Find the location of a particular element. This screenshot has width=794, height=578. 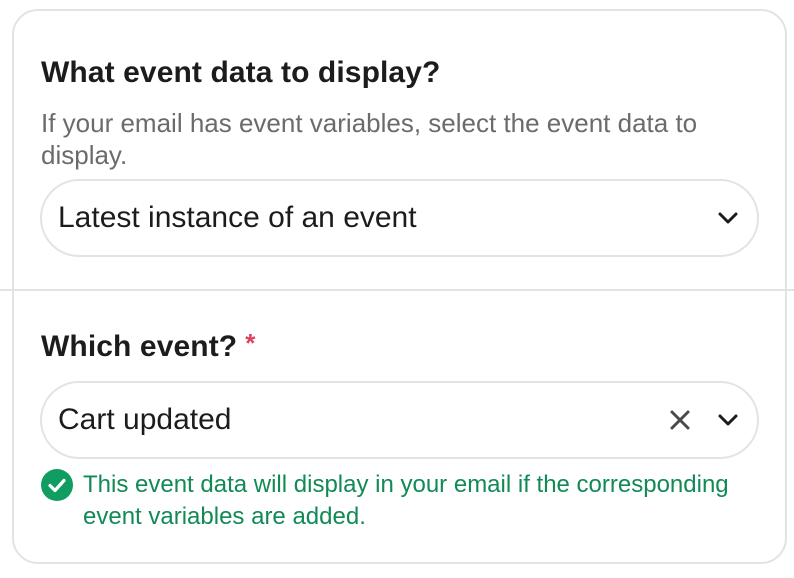

display-data-heading: What event data to display? is located at coordinates (241, 72).